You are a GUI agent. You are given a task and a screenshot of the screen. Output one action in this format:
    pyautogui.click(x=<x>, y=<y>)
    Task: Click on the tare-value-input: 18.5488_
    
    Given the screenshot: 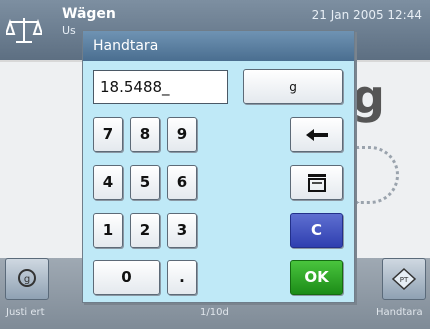 What is the action you would take?
    pyautogui.click(x=160, y=87)
    